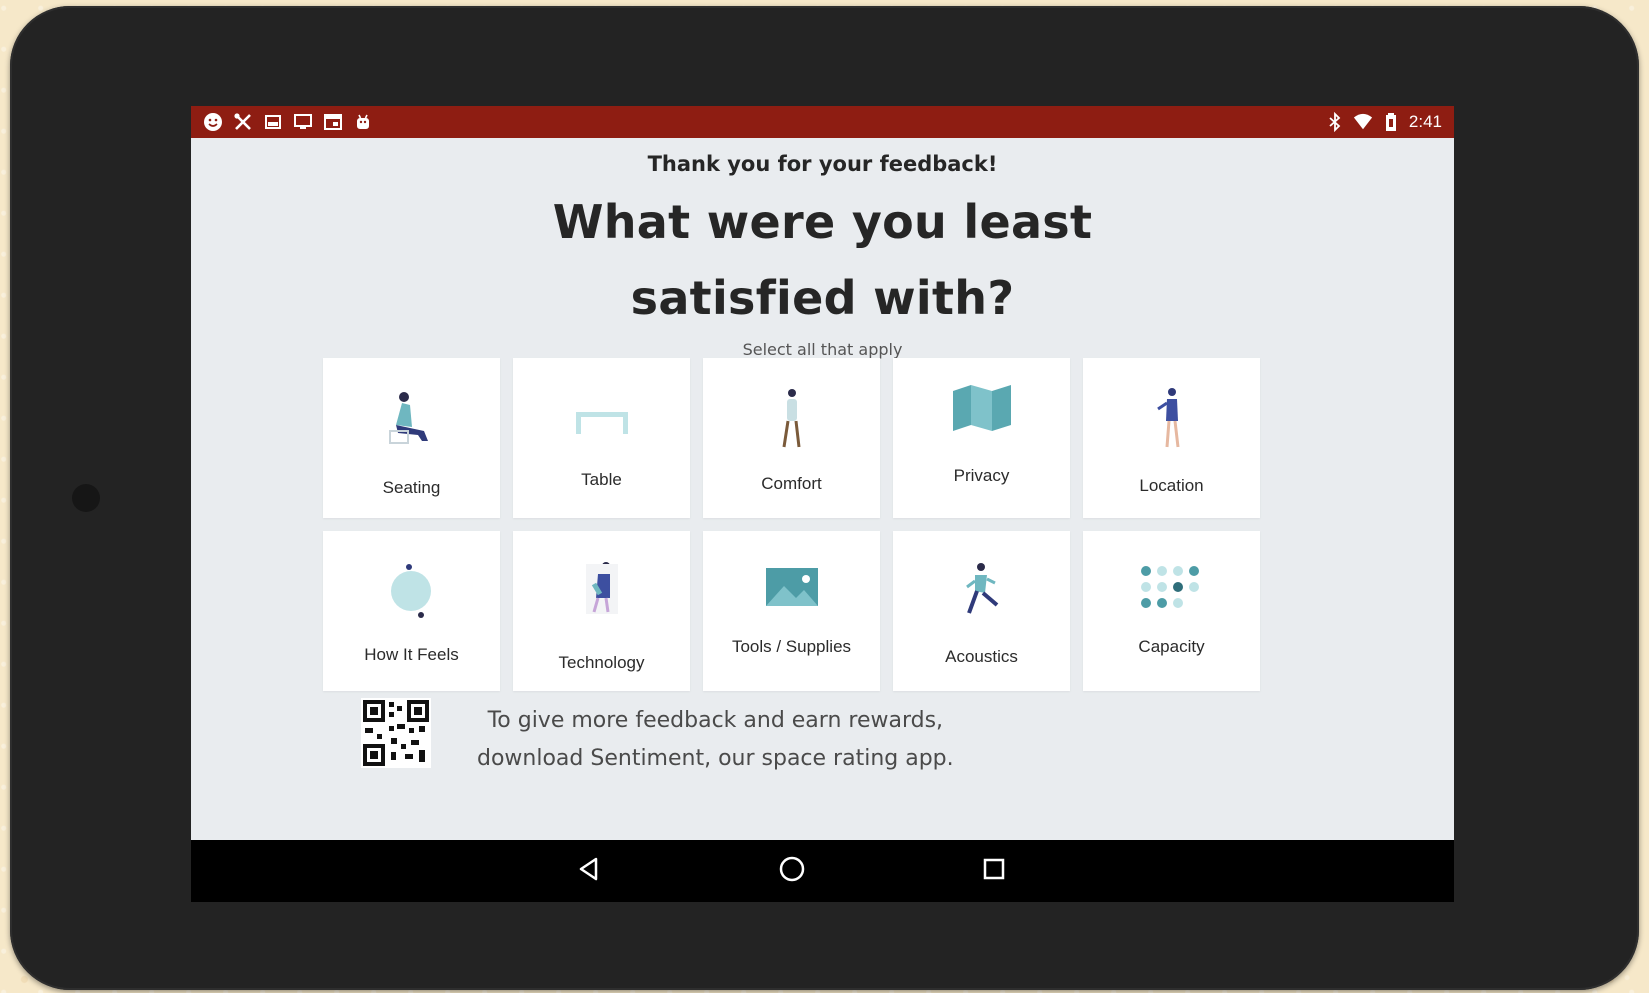 The height and width of the screenshot is (993, 1649). I want to click on screen-icon, so click(303, 122).